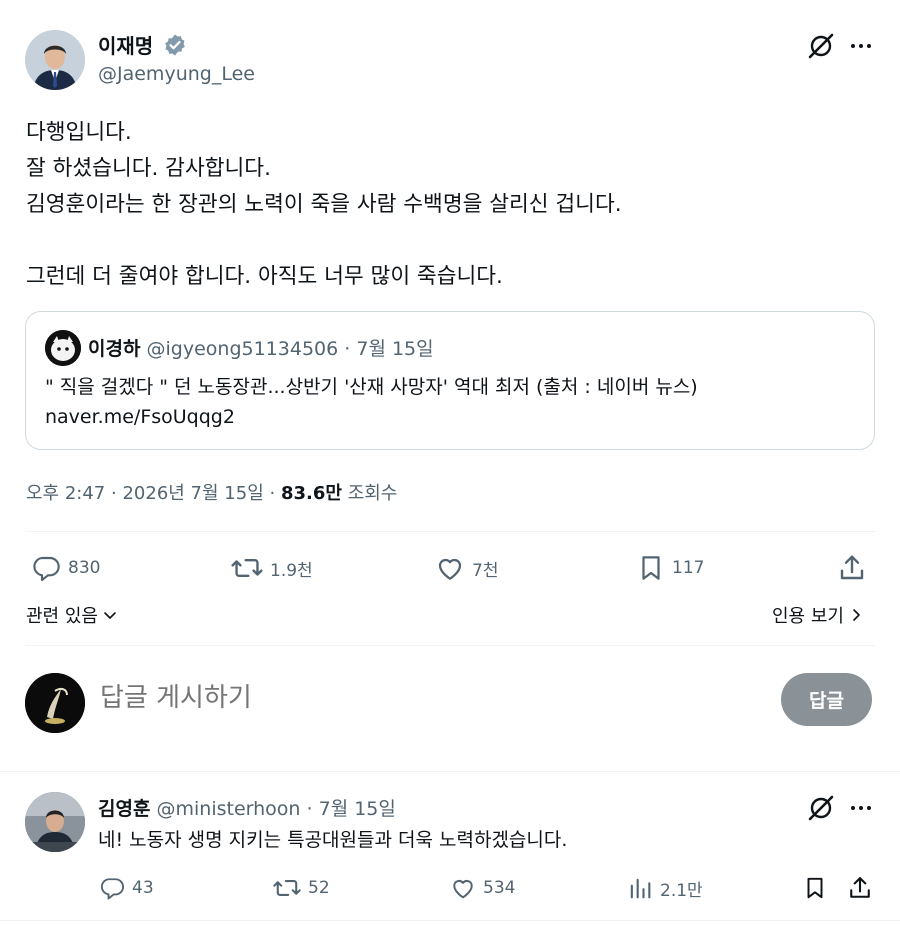 The height and width of the screenshot is (925, 900). Describe the element at coordinates (176, 74) in the screenshot. I see `author-handle: @Jaemyung_Lee` at that location.